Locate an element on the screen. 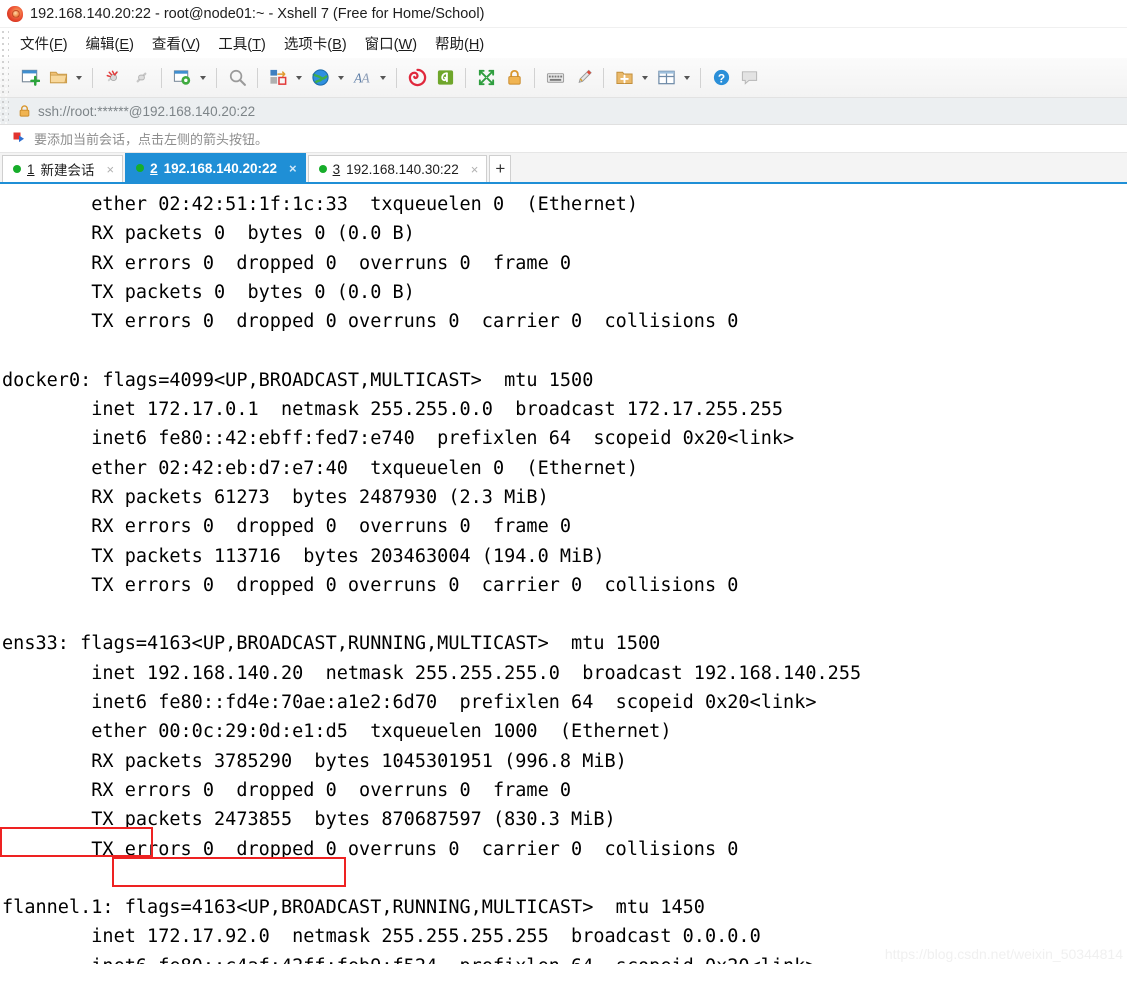 Image resolution: width=1127 pixels, height=991 pixels. new-session-icon is located at coordinates (30, 78).